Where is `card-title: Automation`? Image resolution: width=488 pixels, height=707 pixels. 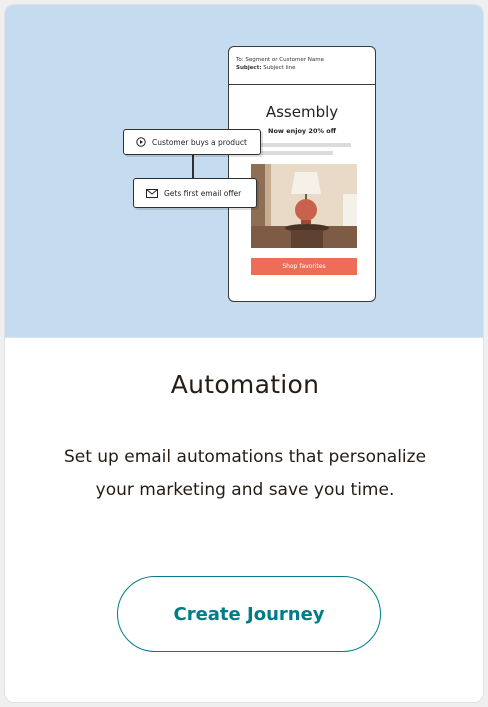
card-title: Automation is located at coordinates (245, 384).